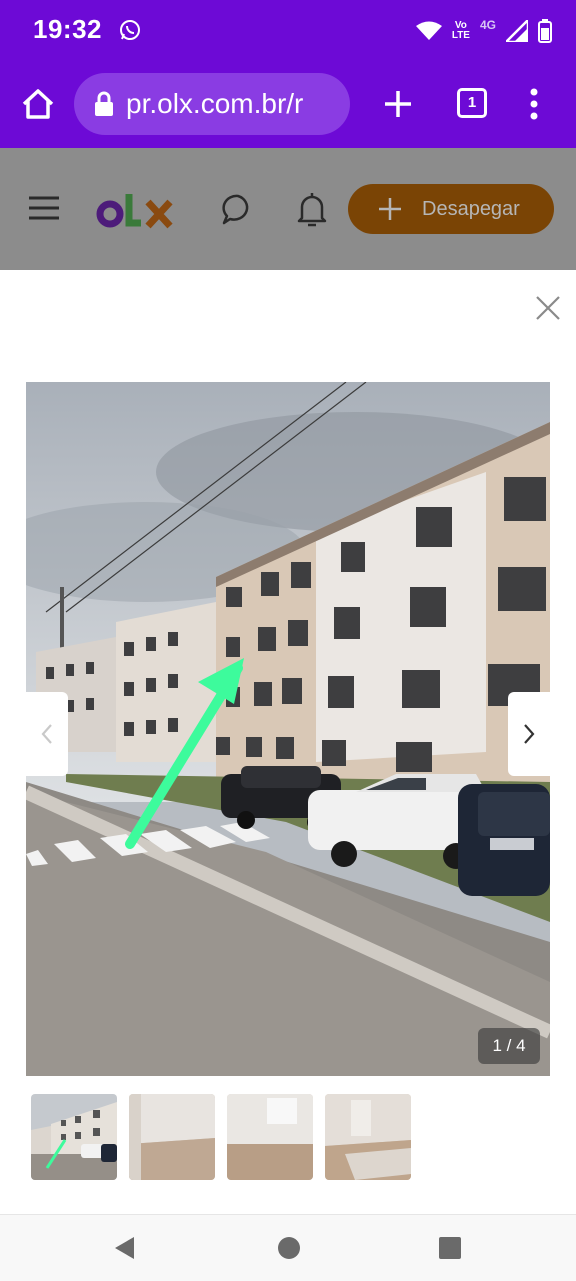 This screenshot has width=576, height=1281. What do you see at coordinates (548, 308) in the screenshot?
I see `close-icon` at bounding box center [548, 308].